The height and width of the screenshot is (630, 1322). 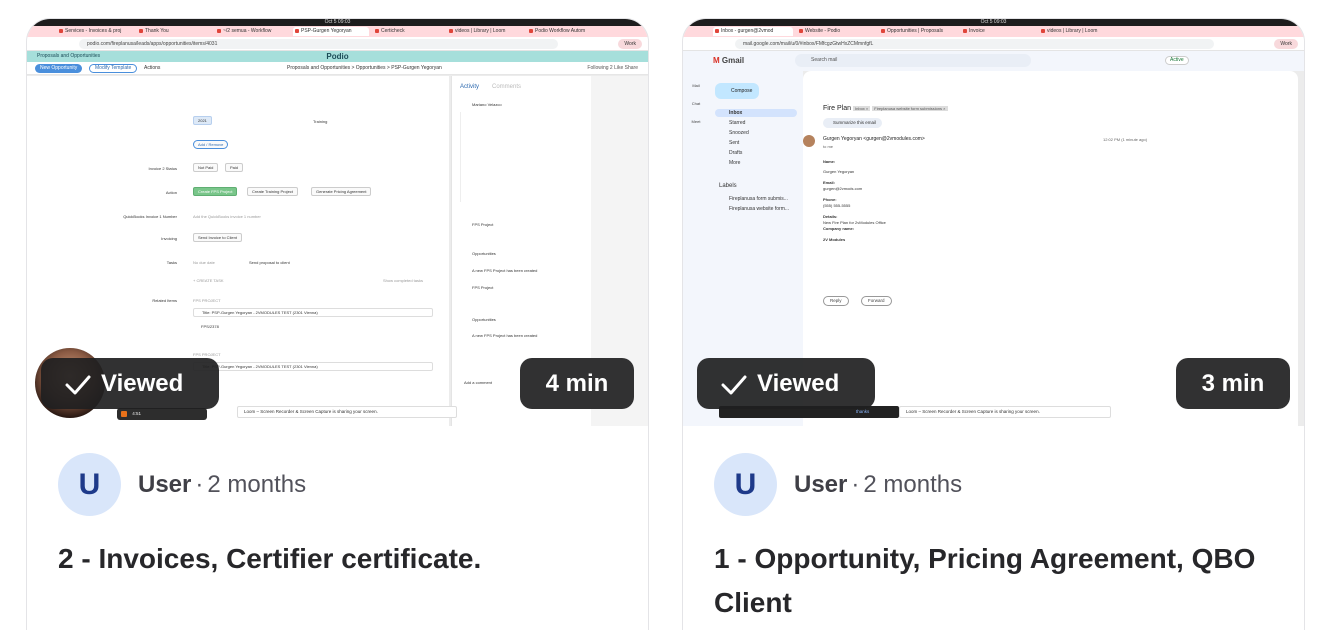 What do you see at coordinates (206, 167) in the screenshot?
I see `not-paid-option: Not Paid` at bounding box center [206, 167].